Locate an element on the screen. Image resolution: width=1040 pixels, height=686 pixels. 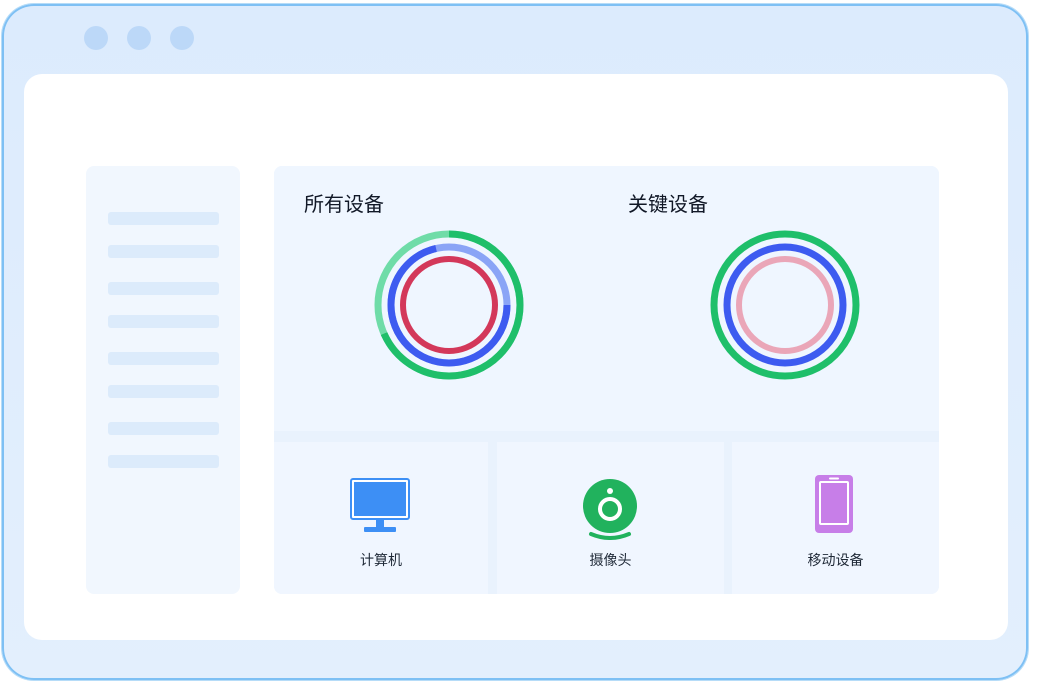
webcam-icon is located at coordinates (610, 509).